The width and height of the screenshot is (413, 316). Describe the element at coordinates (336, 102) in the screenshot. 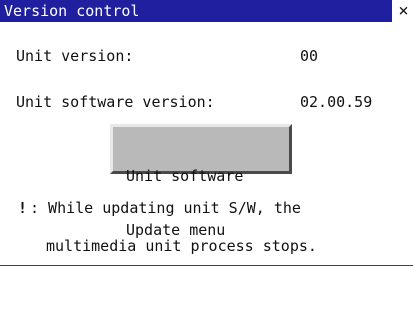

I see `unit-software-version-value: 02.00.59` at that location.